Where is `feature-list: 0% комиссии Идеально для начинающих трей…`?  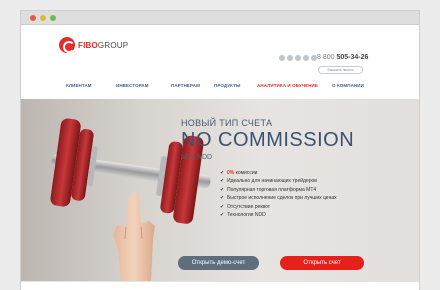 feature-list: 0% комиссии Идеально для начинающих трей… is located at coordinates (295, 195).